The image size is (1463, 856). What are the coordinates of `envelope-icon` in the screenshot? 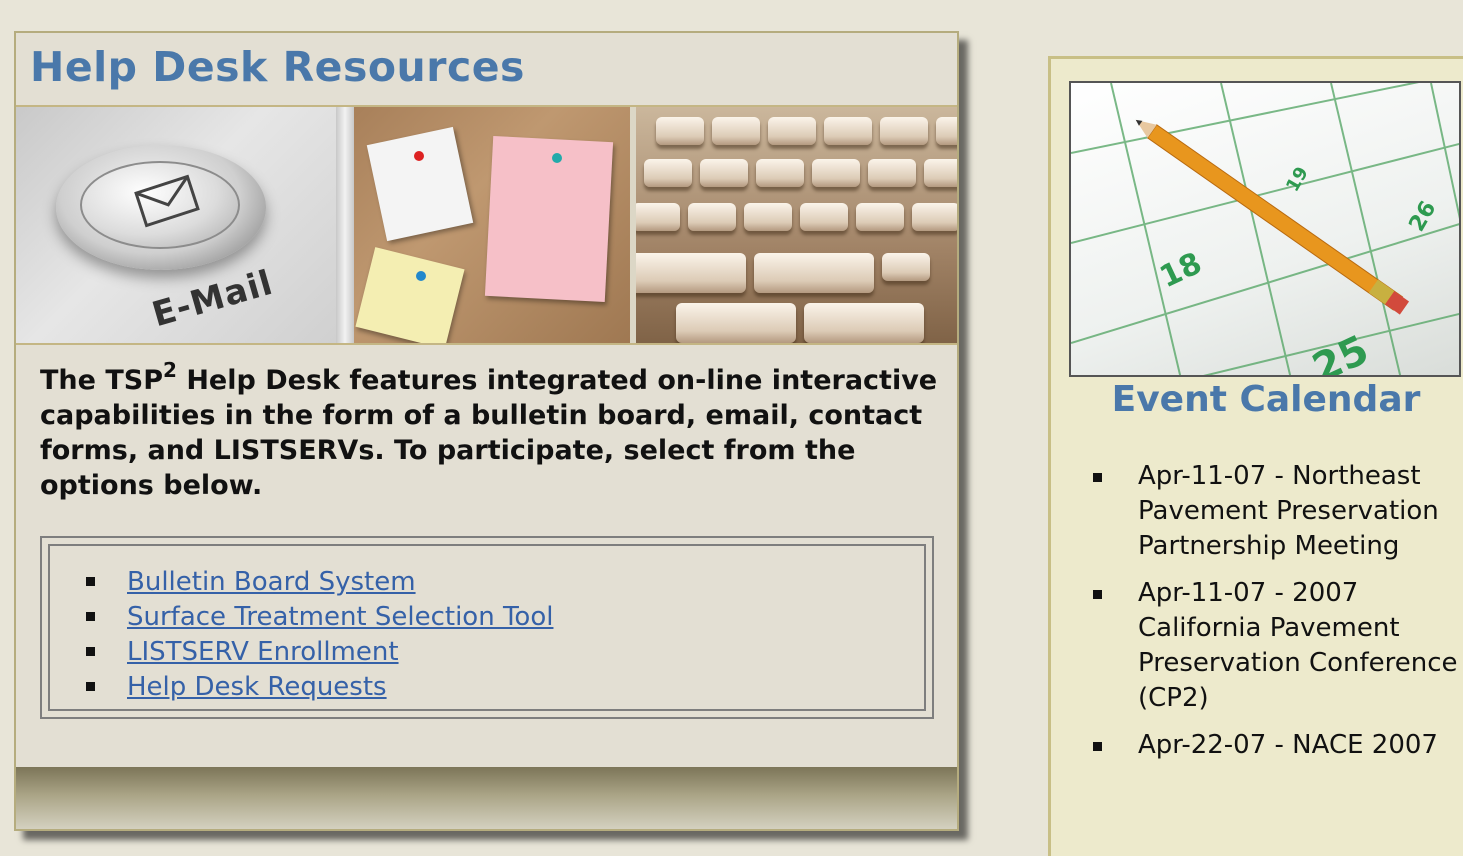 It's located at (167, 201).